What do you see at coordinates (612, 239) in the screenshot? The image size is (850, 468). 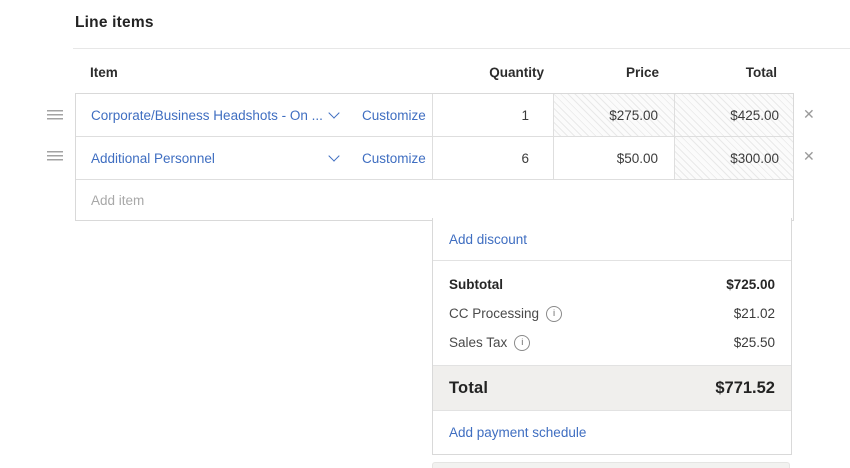 I see `add-discount-row: Add discount` at bounding box center [612, 239].